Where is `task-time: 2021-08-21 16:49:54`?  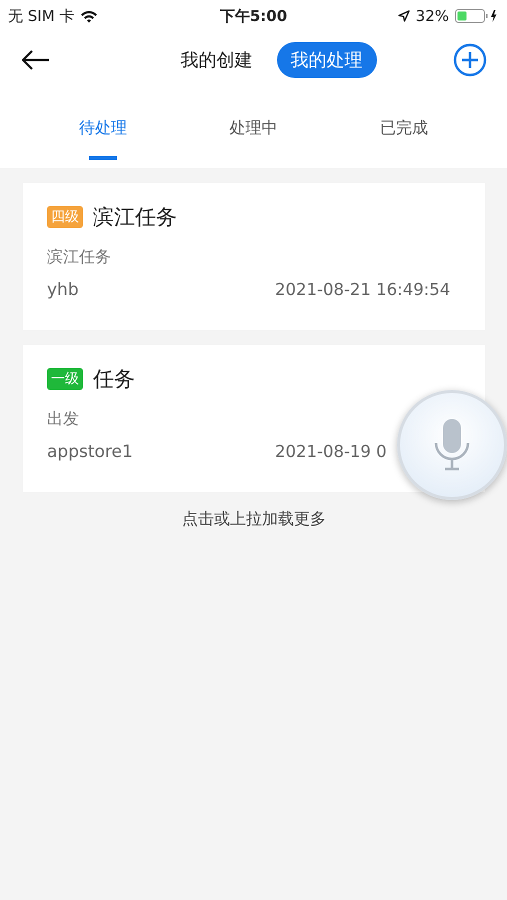 task-time: 2021-08-21 16:49:54 is located at coordinates (363, 290).